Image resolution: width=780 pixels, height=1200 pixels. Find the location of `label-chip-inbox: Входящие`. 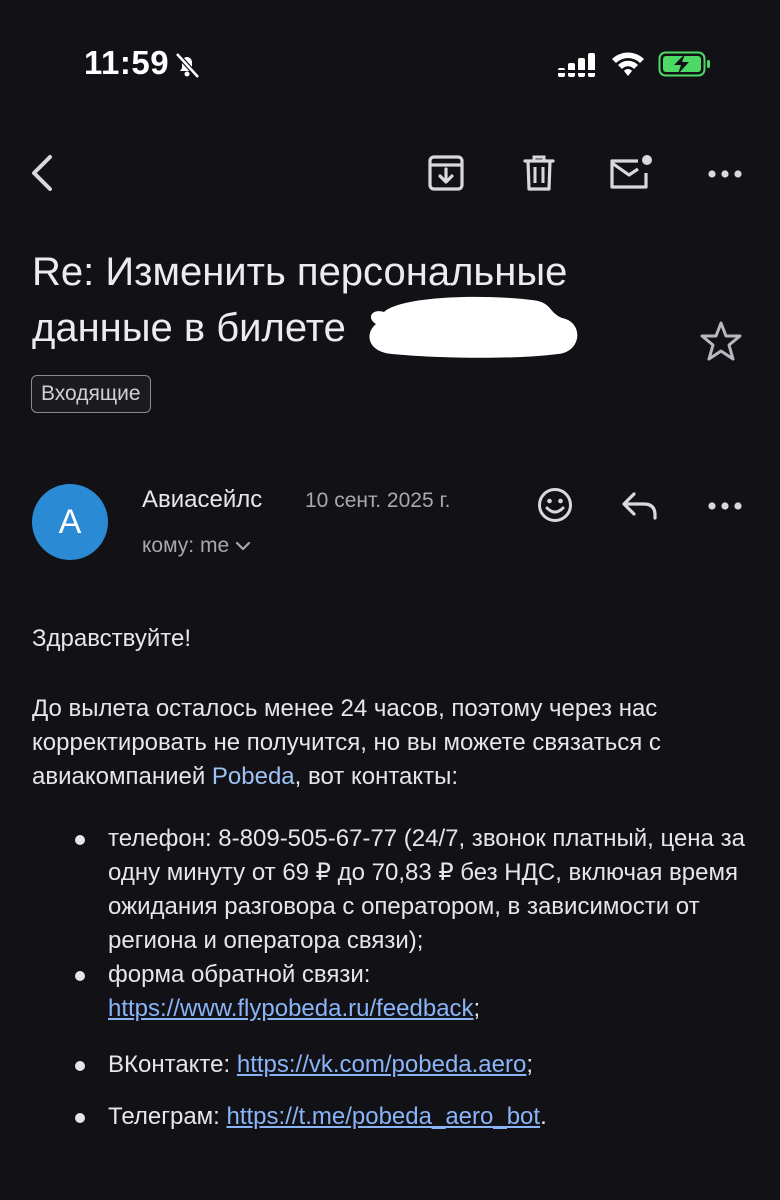

label-chip-inbox: Входящие is located at coordinates (91, 394).